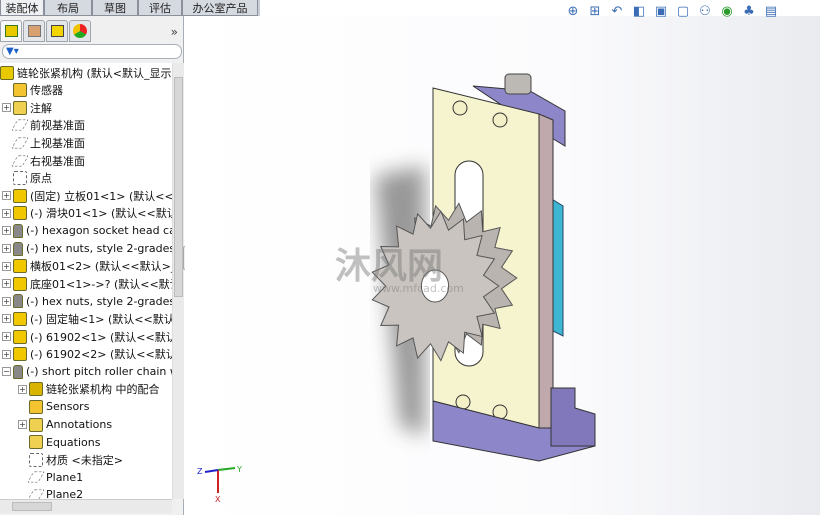 This screenshot has height=515, width=820. I want to click on tree-item: 链轮张紧机构 (默认<默认_显示状, so click(86, 72).